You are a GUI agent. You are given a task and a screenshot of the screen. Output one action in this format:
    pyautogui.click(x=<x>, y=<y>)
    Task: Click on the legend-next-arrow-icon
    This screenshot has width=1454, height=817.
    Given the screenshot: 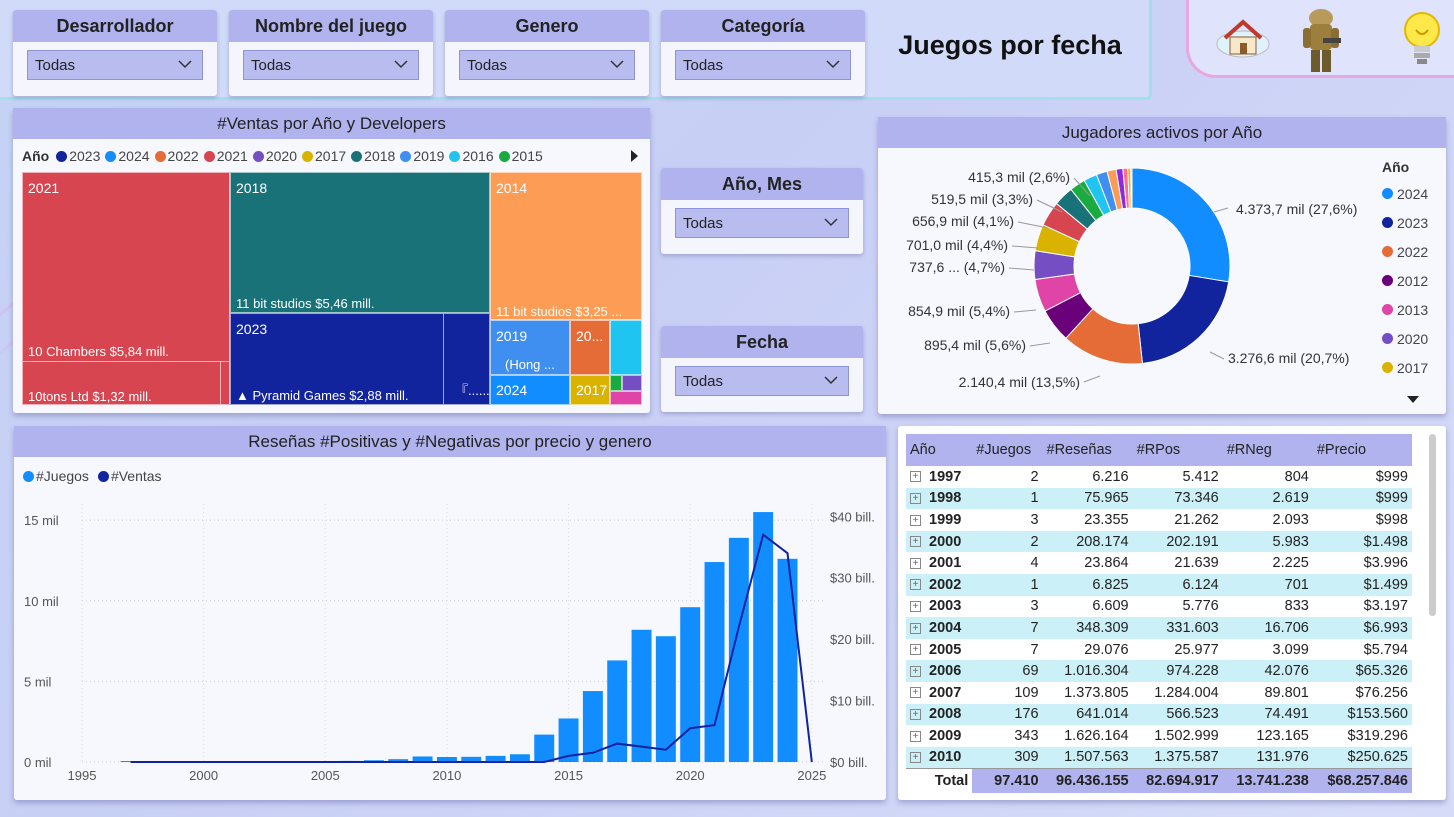 What is the action you would take?
    pyautogui.click(x=635, y=156)
    